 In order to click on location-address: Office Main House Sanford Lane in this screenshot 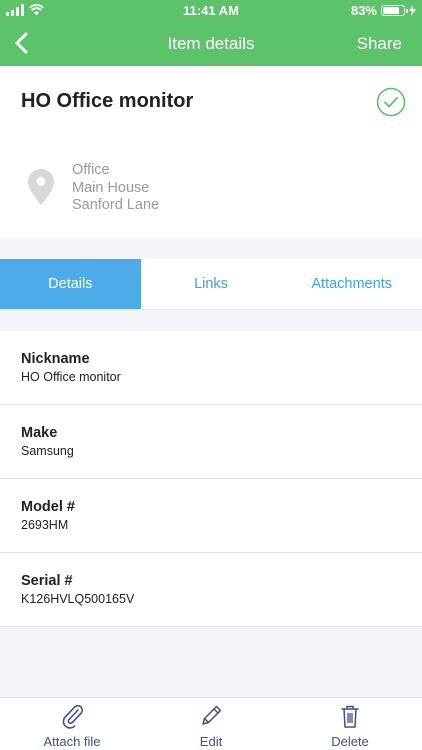, I will do `click(115, 188)`.